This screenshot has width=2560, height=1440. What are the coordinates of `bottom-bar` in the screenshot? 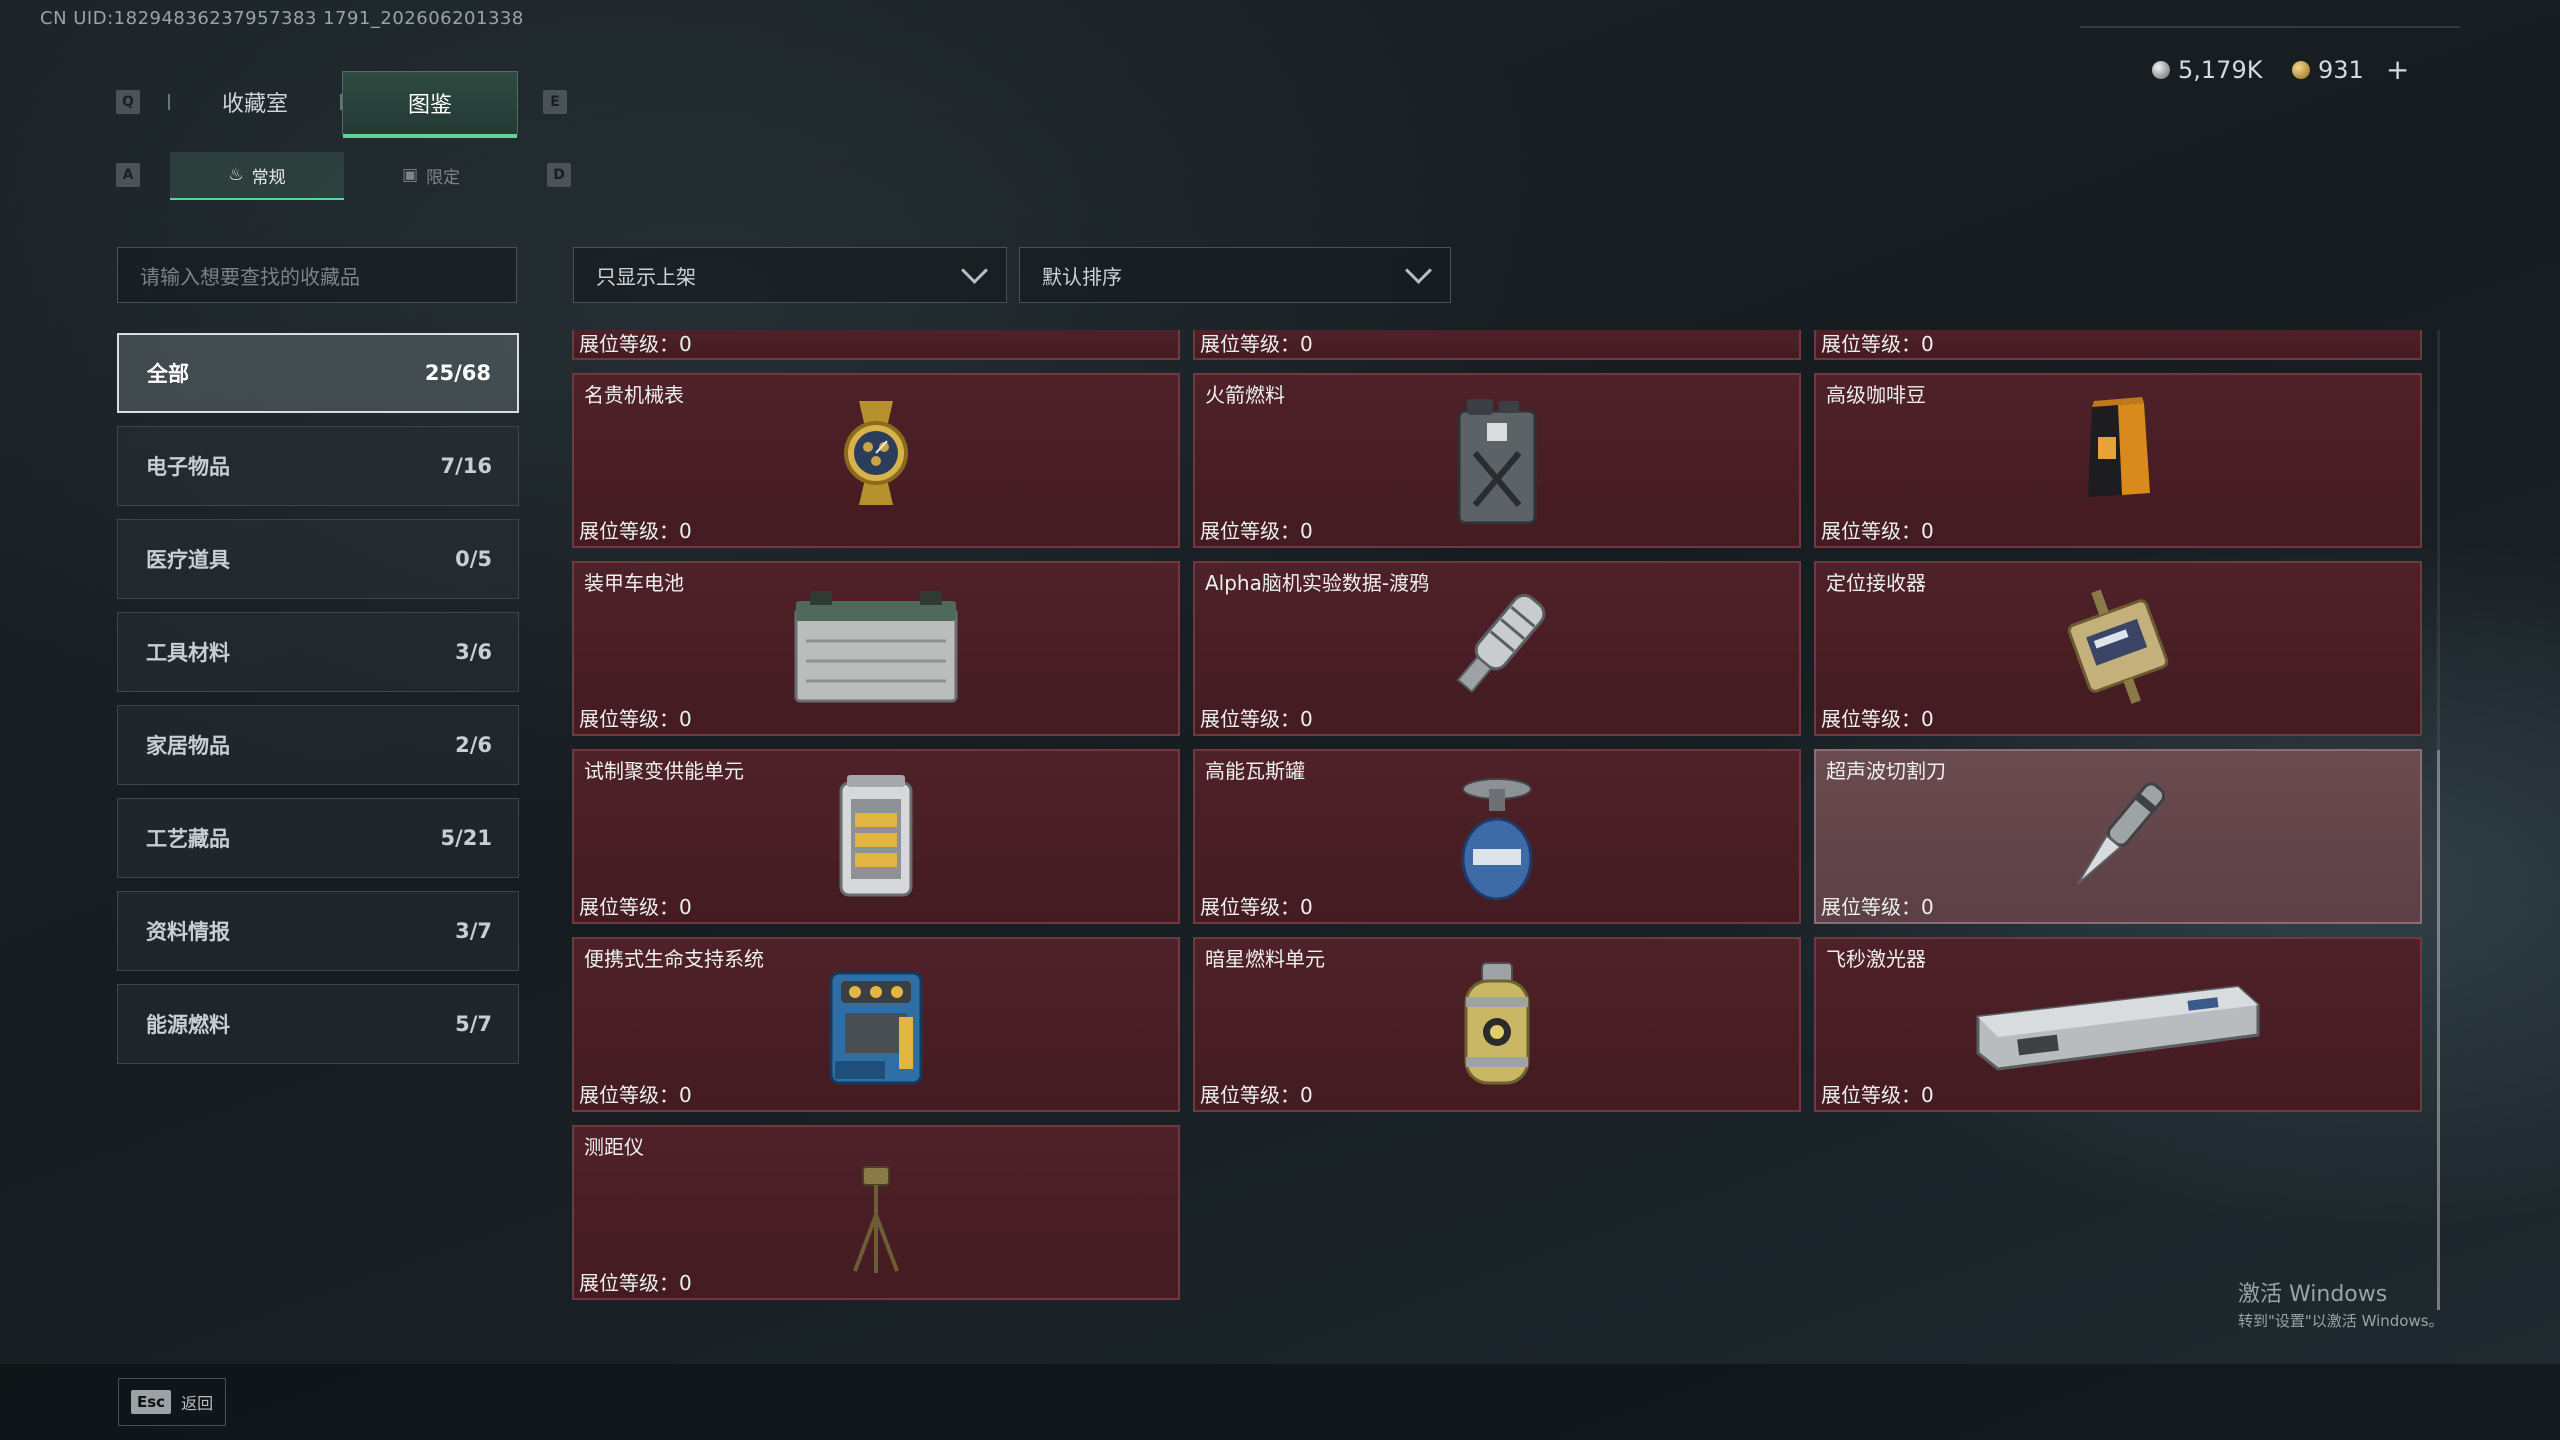 It's located at (1280, 1402).